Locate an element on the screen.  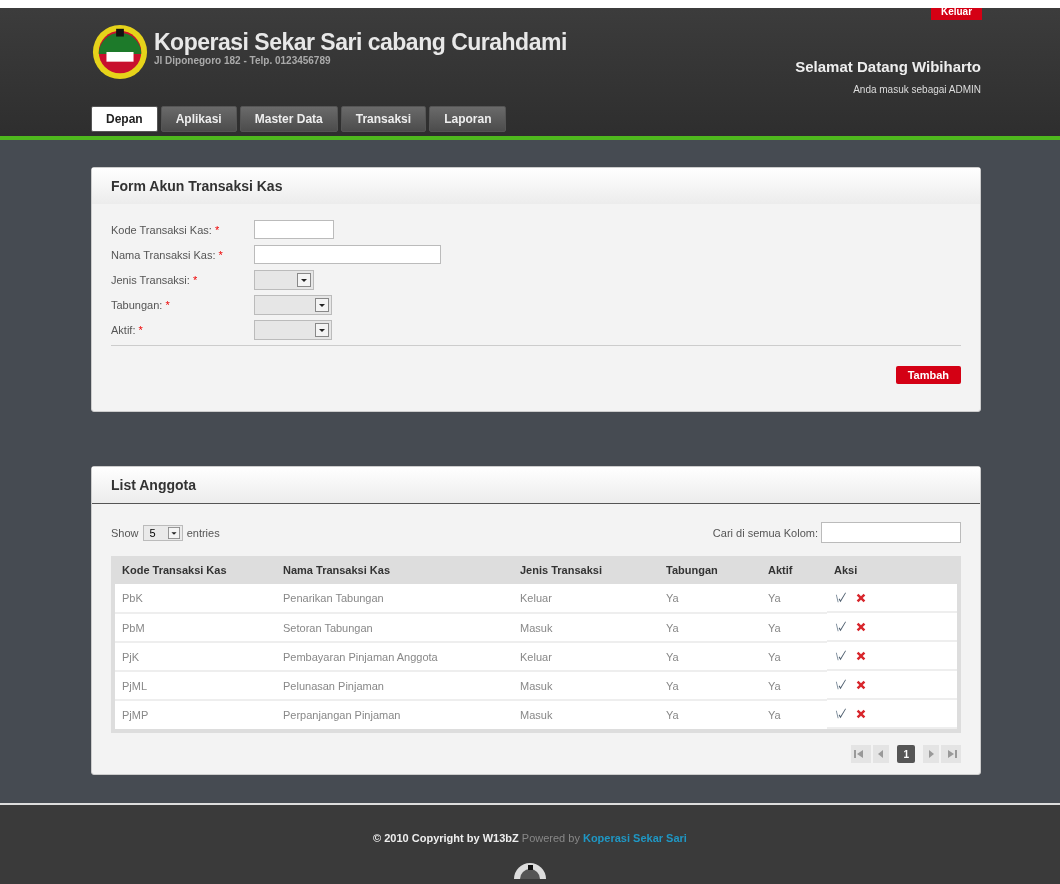
field-label: Tabungan: * is located at coordinates (141, 304).